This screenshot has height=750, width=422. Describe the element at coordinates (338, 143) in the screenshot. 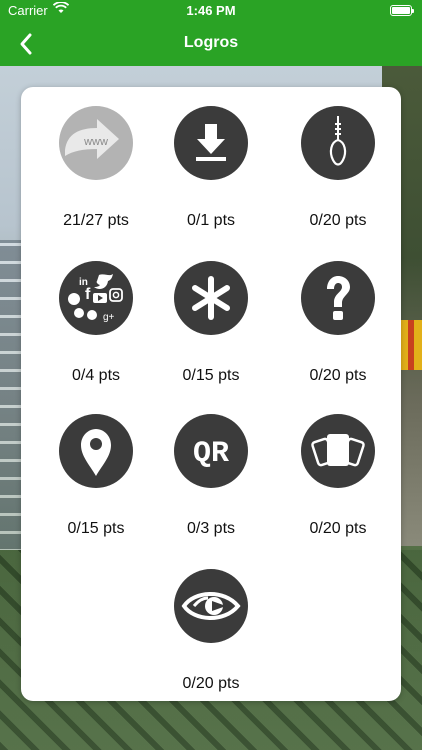

I see `hangman-noose-icon` at that location.